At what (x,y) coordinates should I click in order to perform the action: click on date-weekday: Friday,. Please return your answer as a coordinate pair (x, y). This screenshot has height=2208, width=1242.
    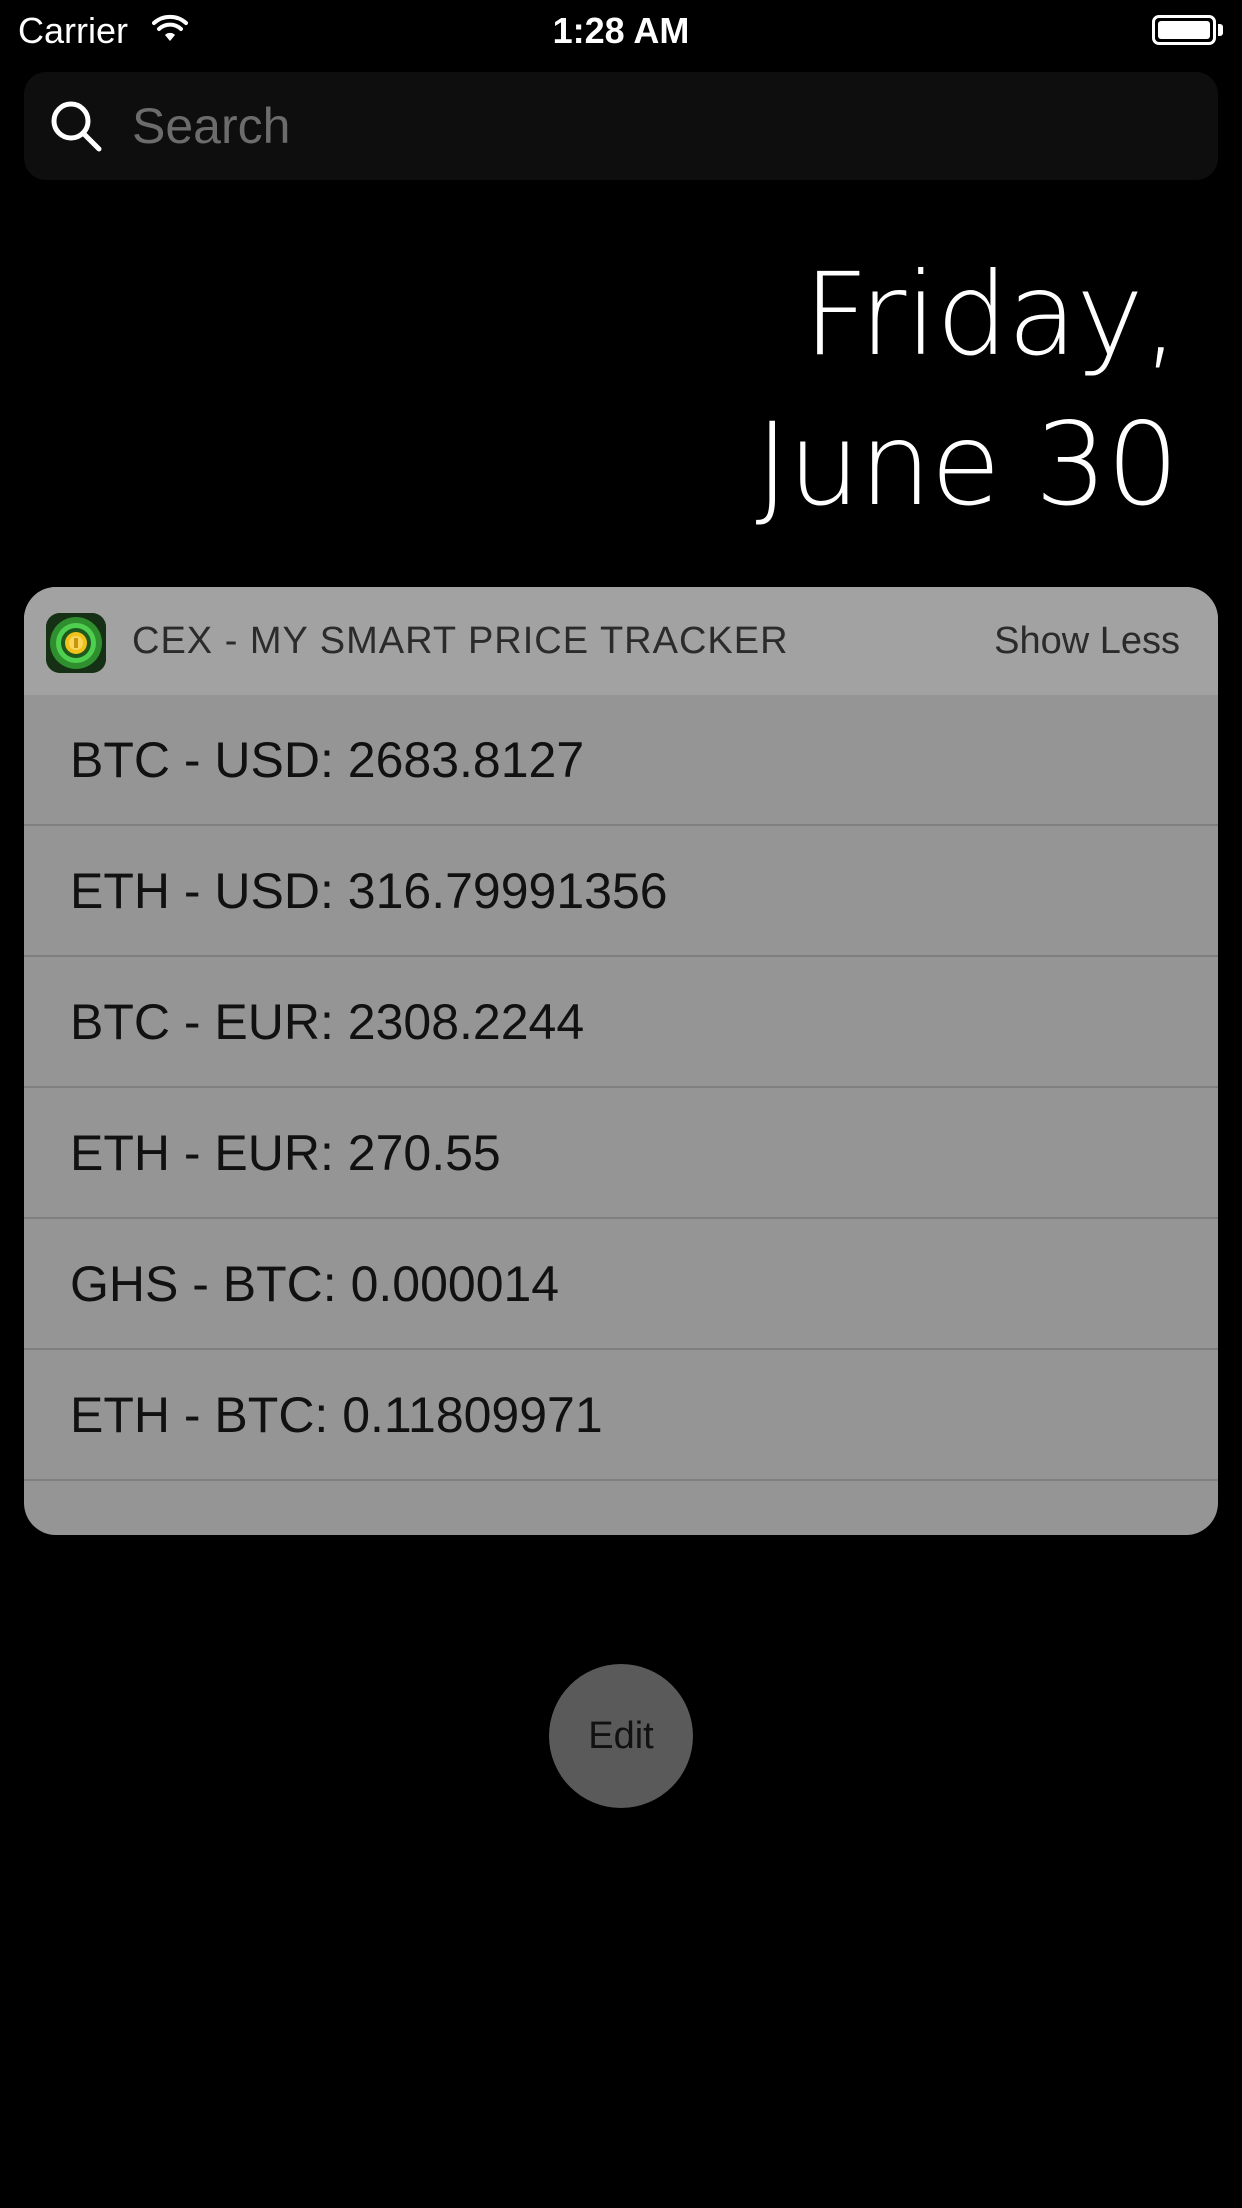
    Looking at the image, I should click on (991, 314).